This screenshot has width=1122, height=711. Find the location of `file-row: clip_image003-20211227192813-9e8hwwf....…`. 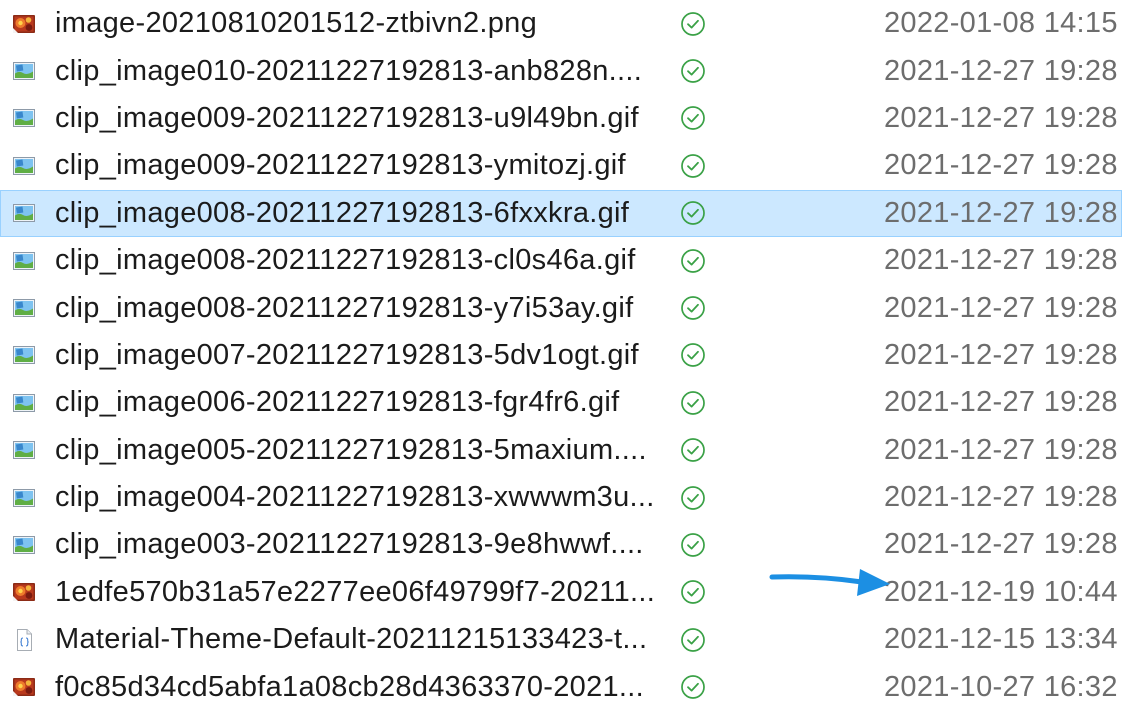

file-row: clip_image003-20211227192813-9e8hwwf....… is located at coordinates (561, 544).